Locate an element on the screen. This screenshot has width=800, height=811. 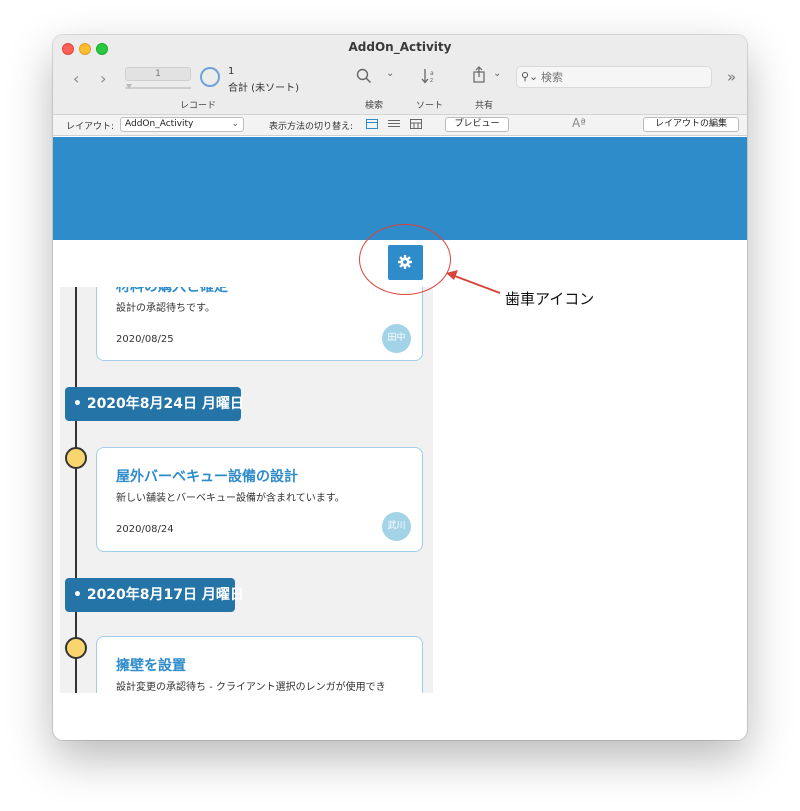
share-options-chevron-icon: ⌄ is located at coordinates (497, 73).